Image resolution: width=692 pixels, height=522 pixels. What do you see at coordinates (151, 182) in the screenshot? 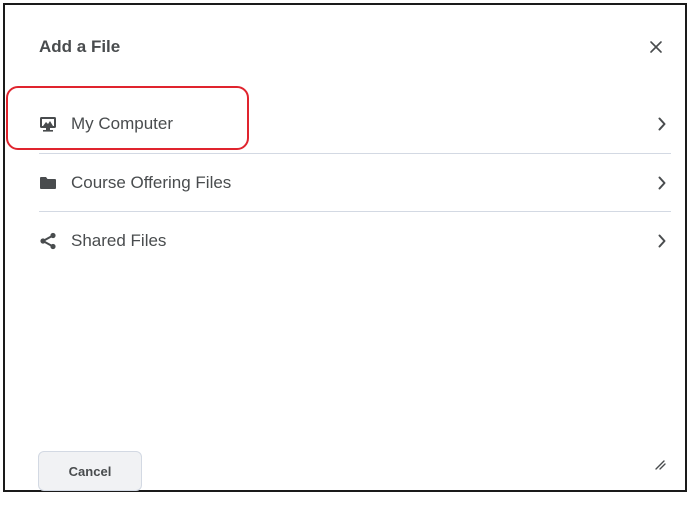
I see `source-label: Course Offering Files` at bounding box center [151, 182].